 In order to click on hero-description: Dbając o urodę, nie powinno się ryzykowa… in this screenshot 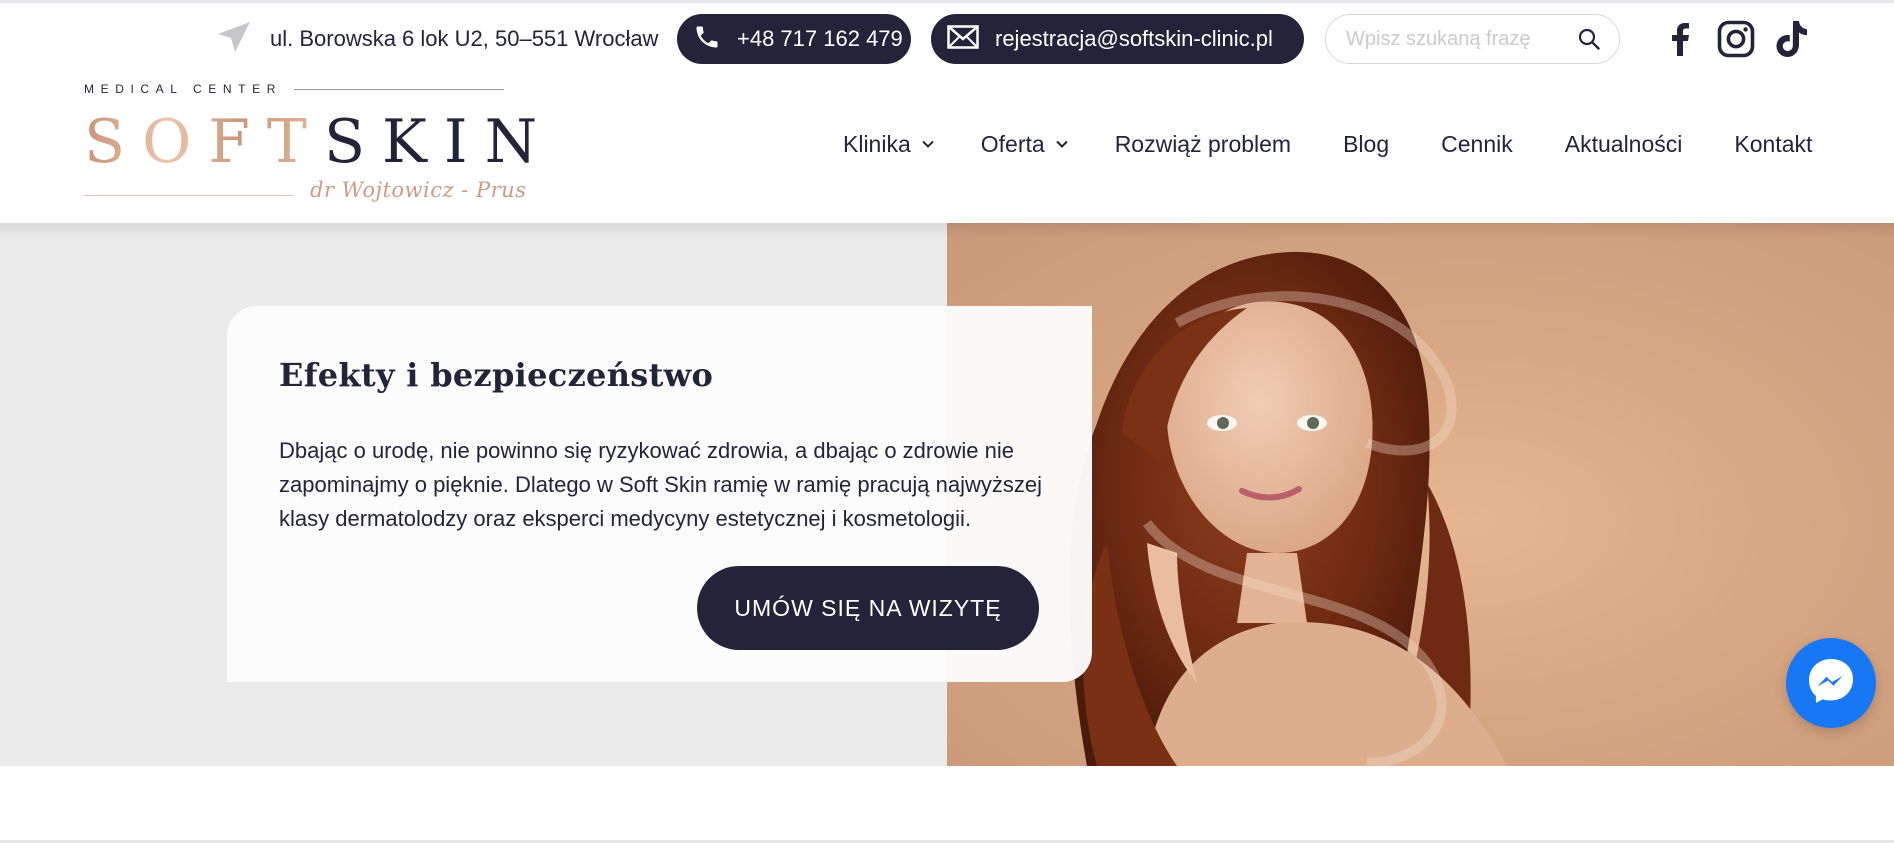, I will do `click(660, 484)`.